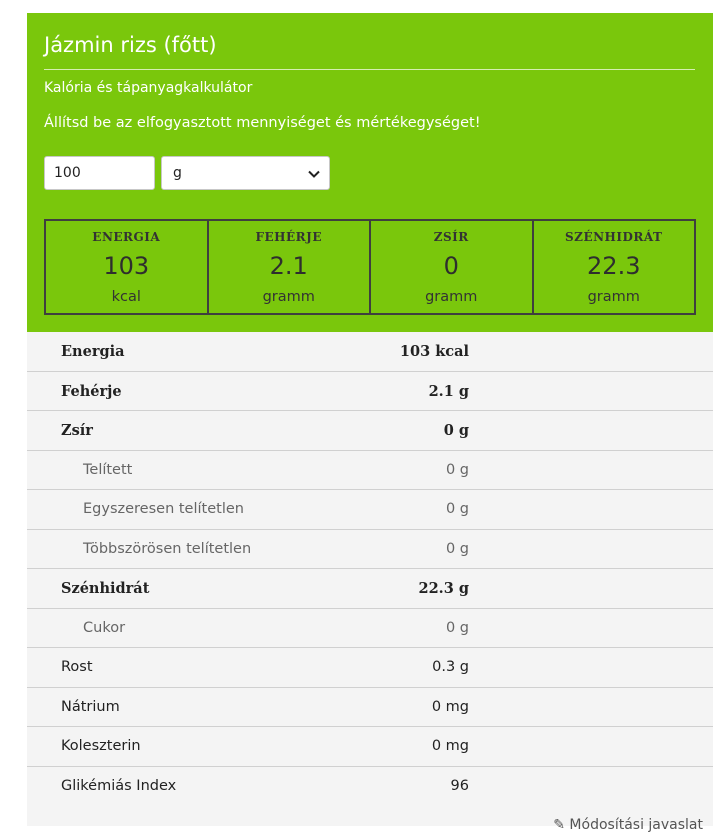 The image size is (727, 833). Describe the element at coordinates (370, 352) in the screenshot. I see `table-row: Energia 103 kcal` at that location.